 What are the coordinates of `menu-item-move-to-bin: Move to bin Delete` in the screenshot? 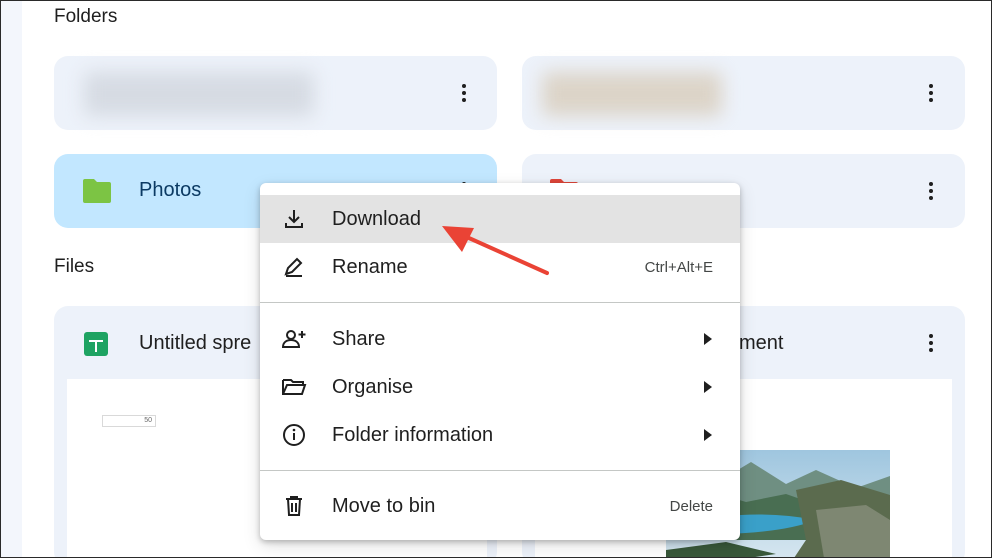 It's located at (500, 506).